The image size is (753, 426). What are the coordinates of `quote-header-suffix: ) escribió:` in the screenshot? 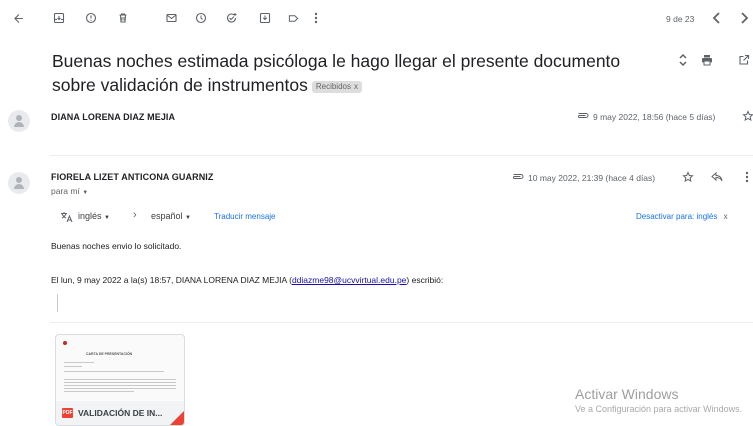 It's located at (425, 280).